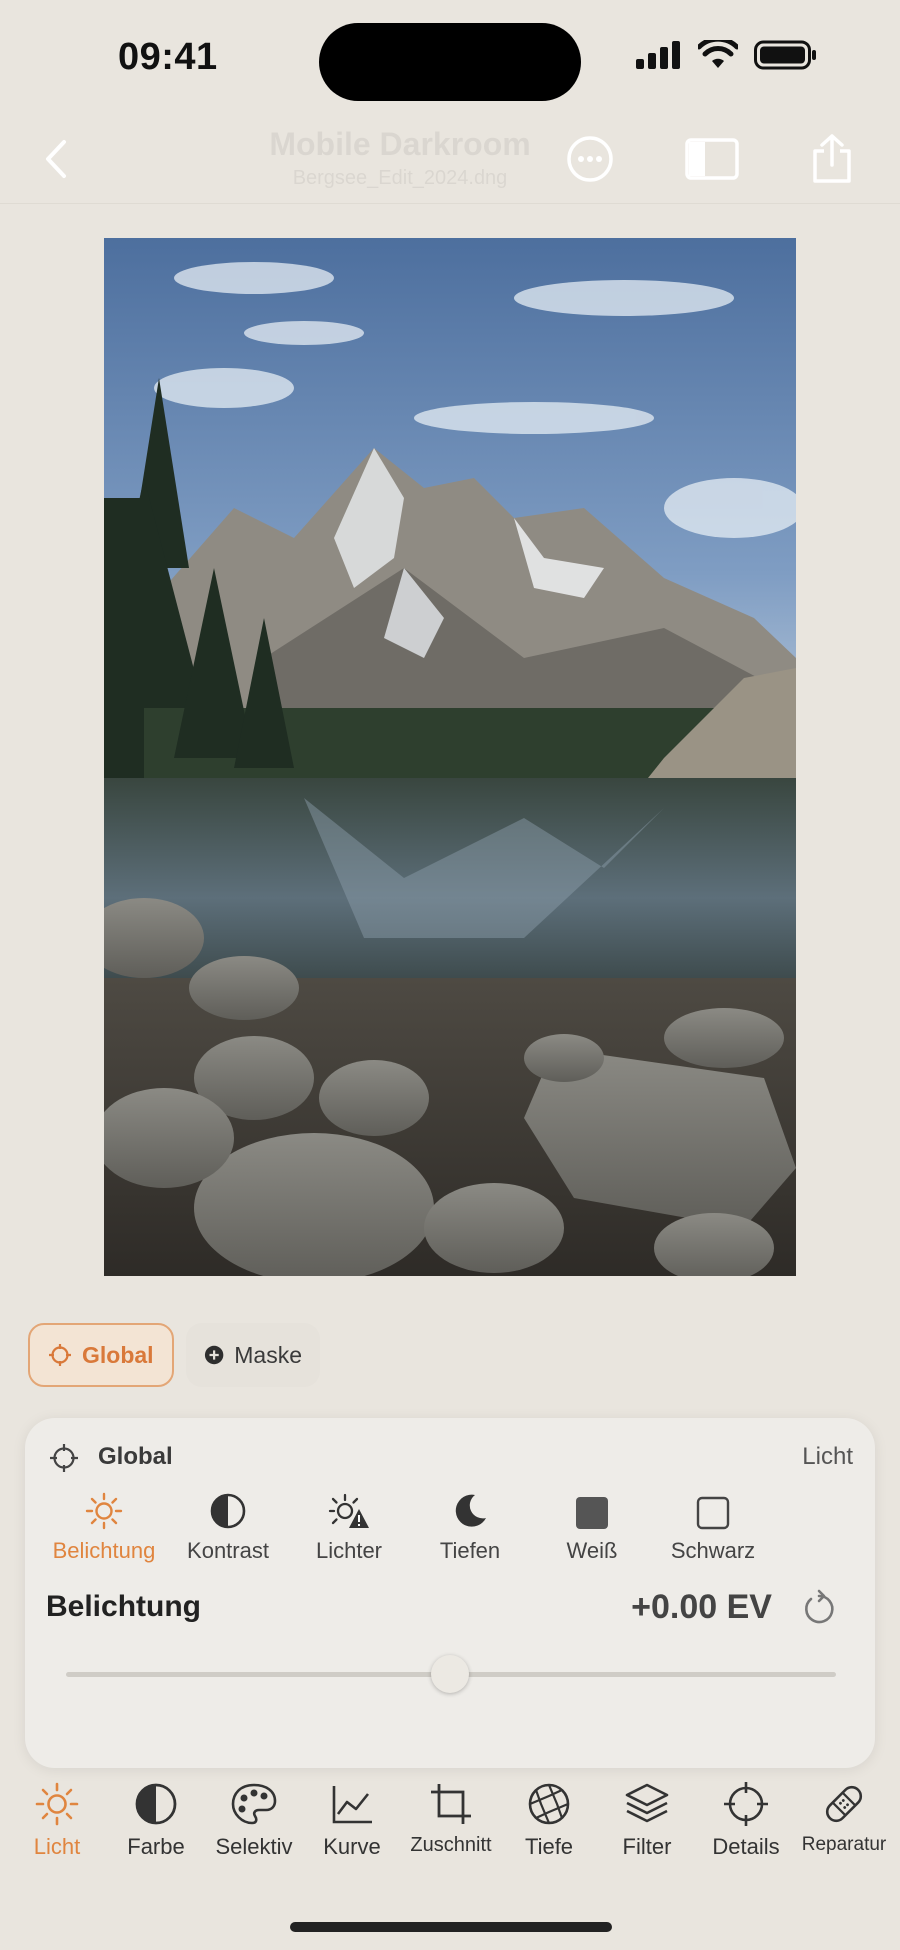 This screenshot has width=900, height=1950. What do you see at coordinates (123, 1606) in the screenshot?
I see `parameter-name: Belichtung` at bounding box center [123, 1606].